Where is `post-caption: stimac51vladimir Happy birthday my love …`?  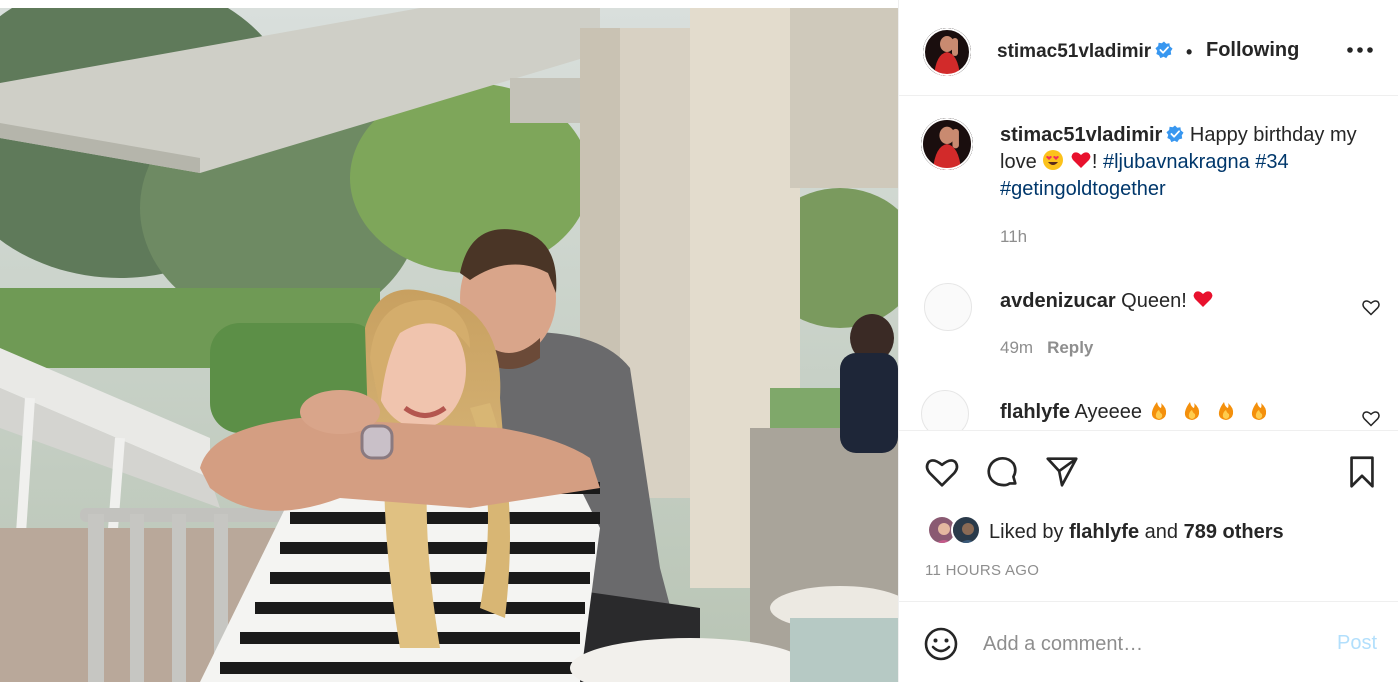 post-caption: stimac51vladimir Happy birthday my love … is located at coordinates (1185, 162).